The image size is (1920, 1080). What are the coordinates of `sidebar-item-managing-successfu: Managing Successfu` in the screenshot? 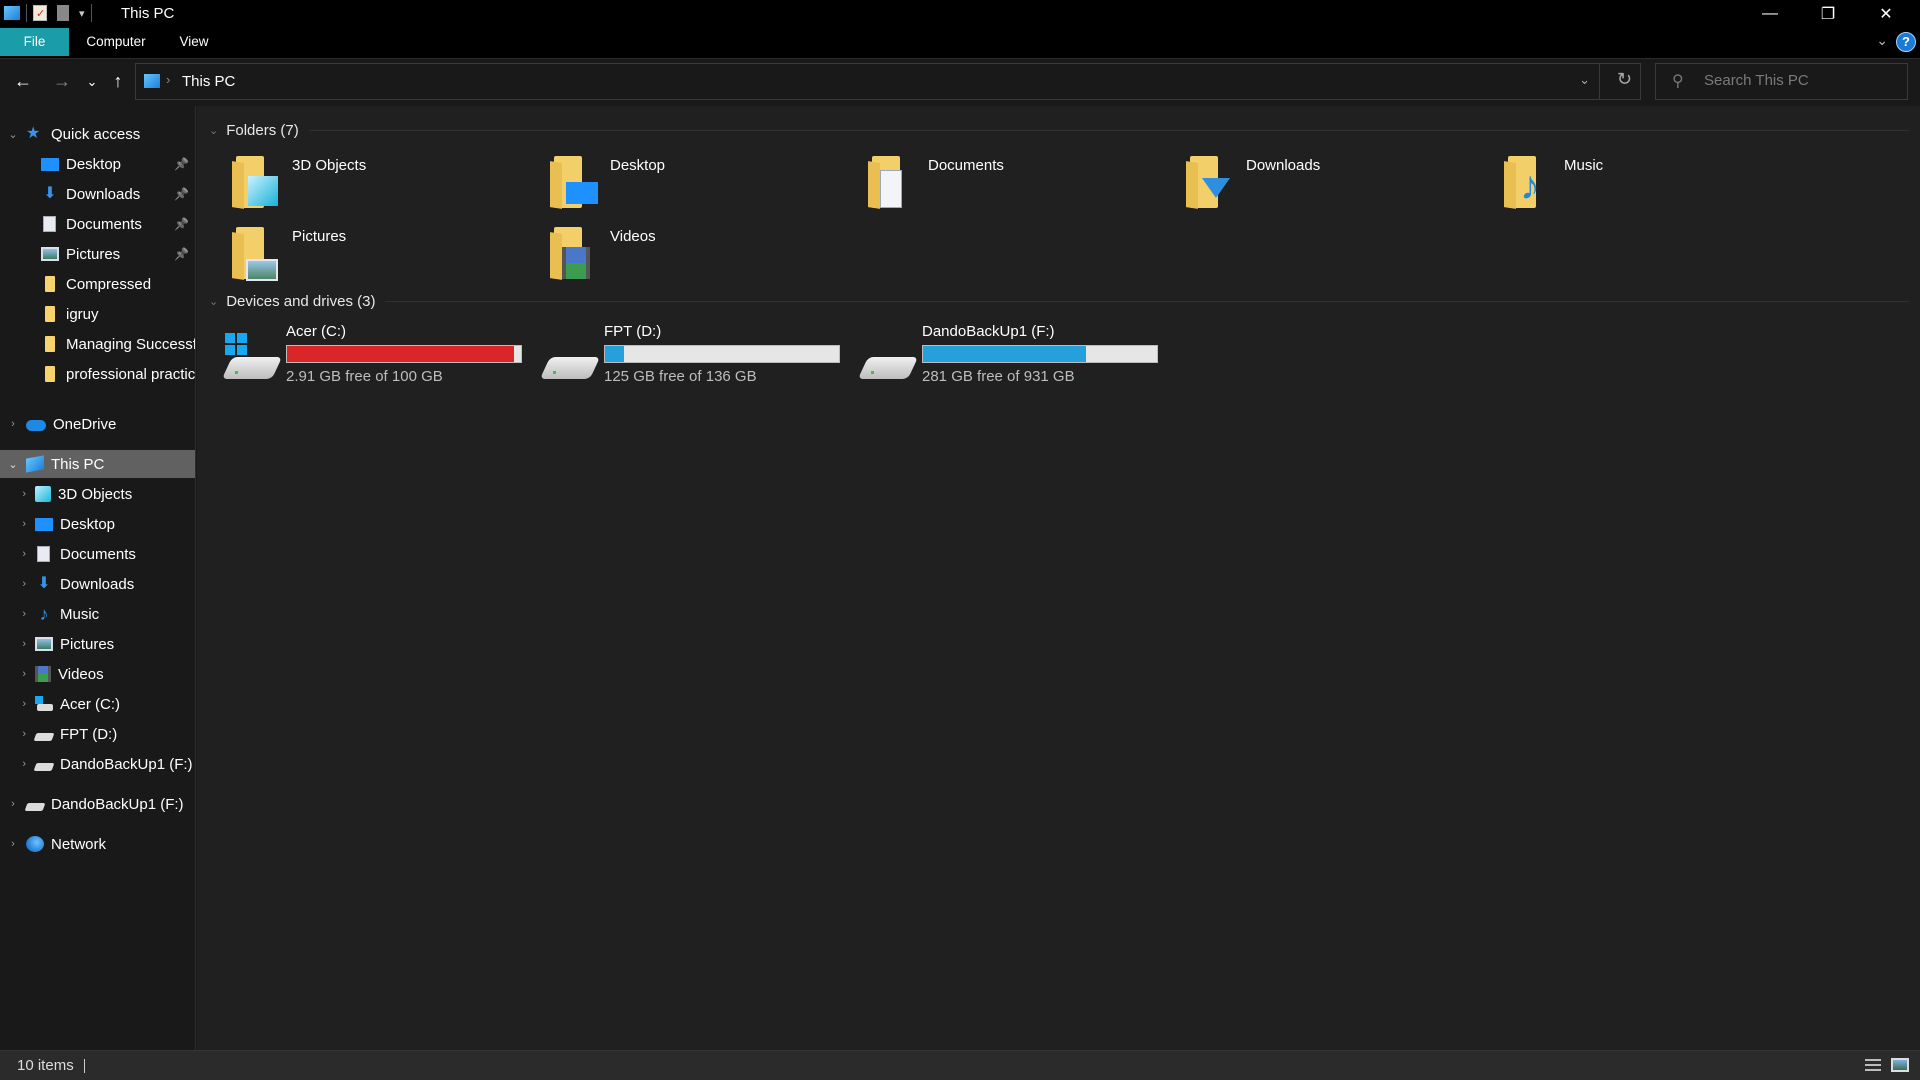 It's located at (97, 344).